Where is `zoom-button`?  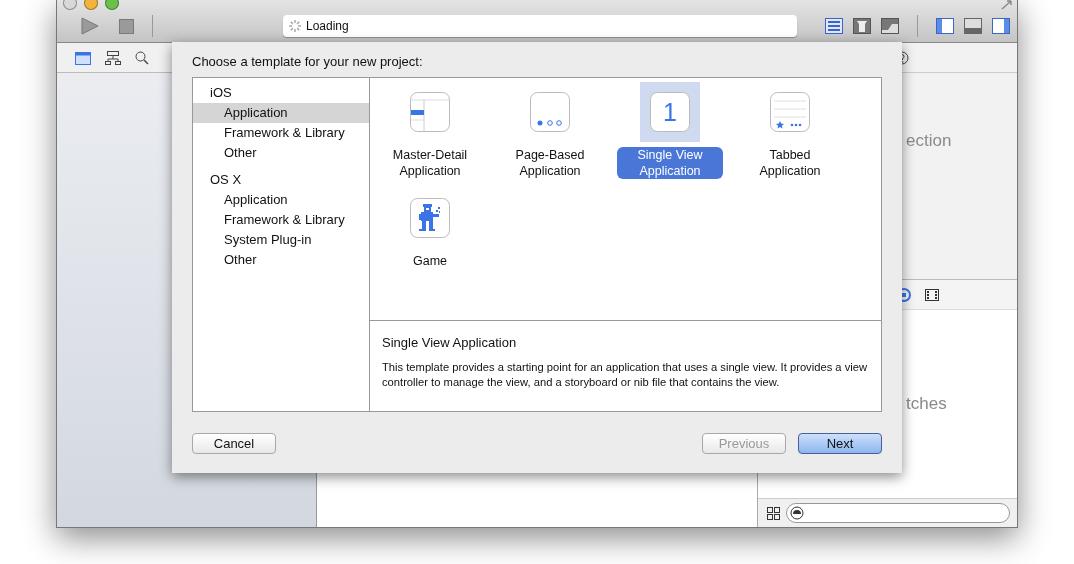 zoom-button is located at coordinates (112, 5).